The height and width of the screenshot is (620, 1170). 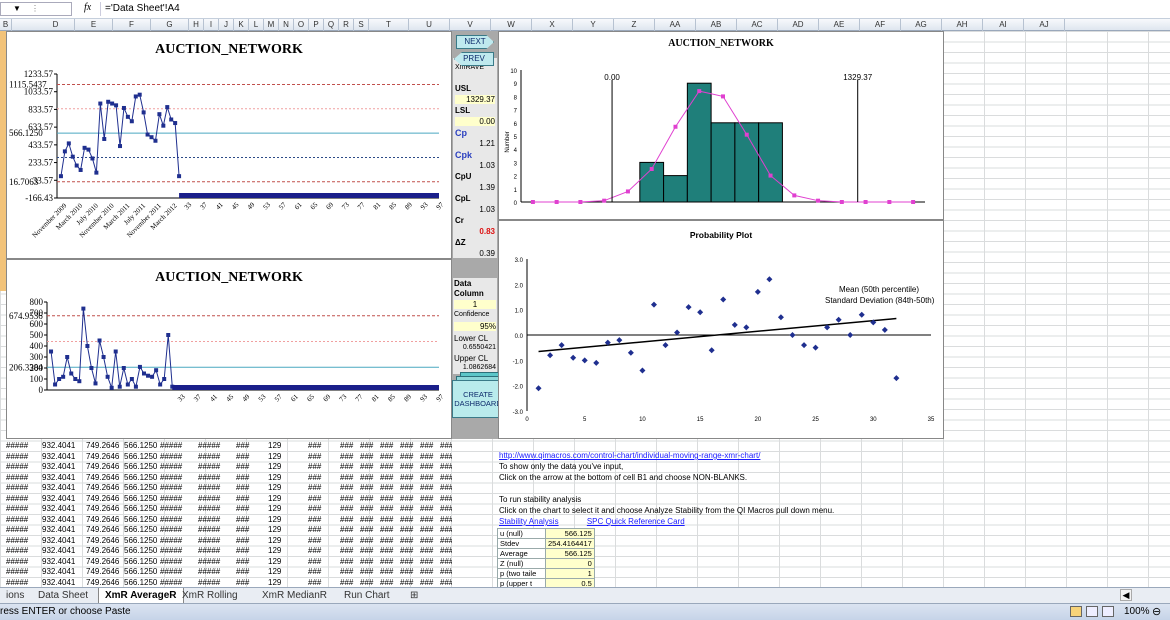 I want to click on column-header-AB: AB, so click(x=716, y=25).